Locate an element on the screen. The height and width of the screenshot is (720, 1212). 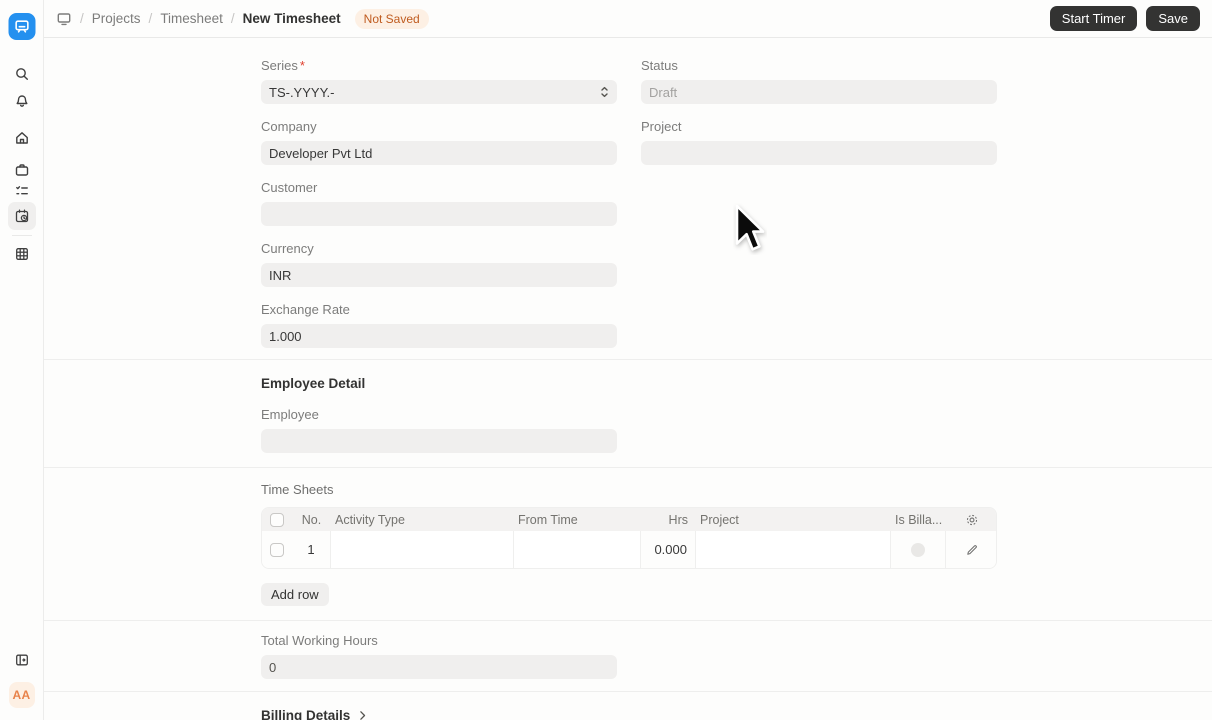
edit-row-pencil-icon is located at coordinates (971, 549).